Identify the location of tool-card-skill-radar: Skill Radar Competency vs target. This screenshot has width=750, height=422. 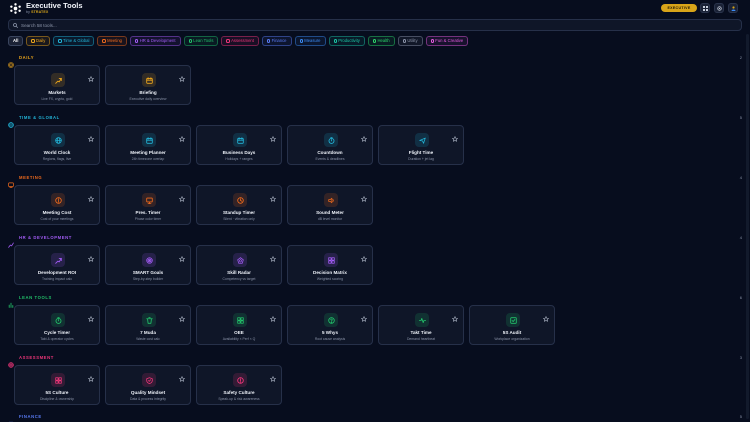
(239, 265).